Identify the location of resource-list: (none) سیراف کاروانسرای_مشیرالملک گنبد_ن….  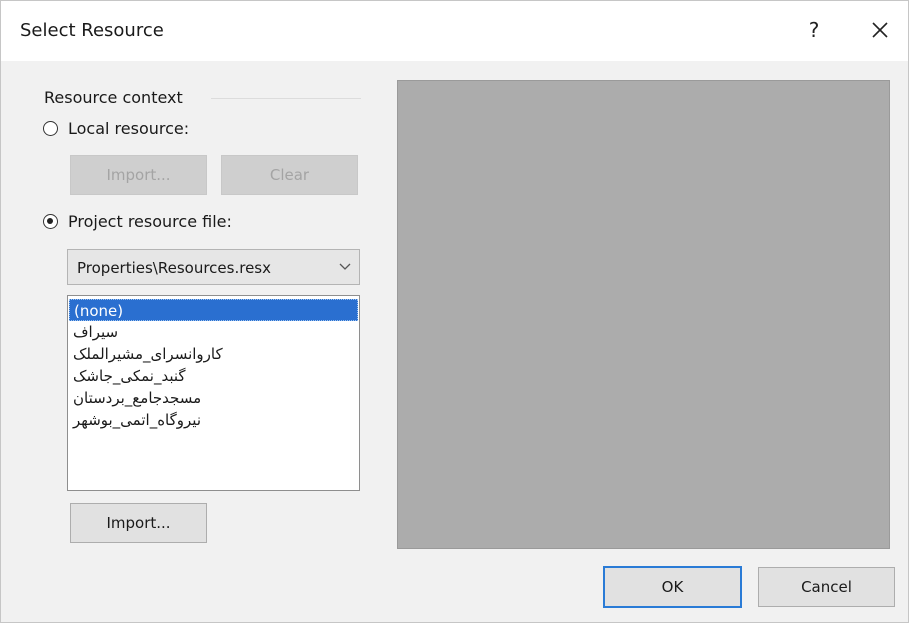
(213, 393).